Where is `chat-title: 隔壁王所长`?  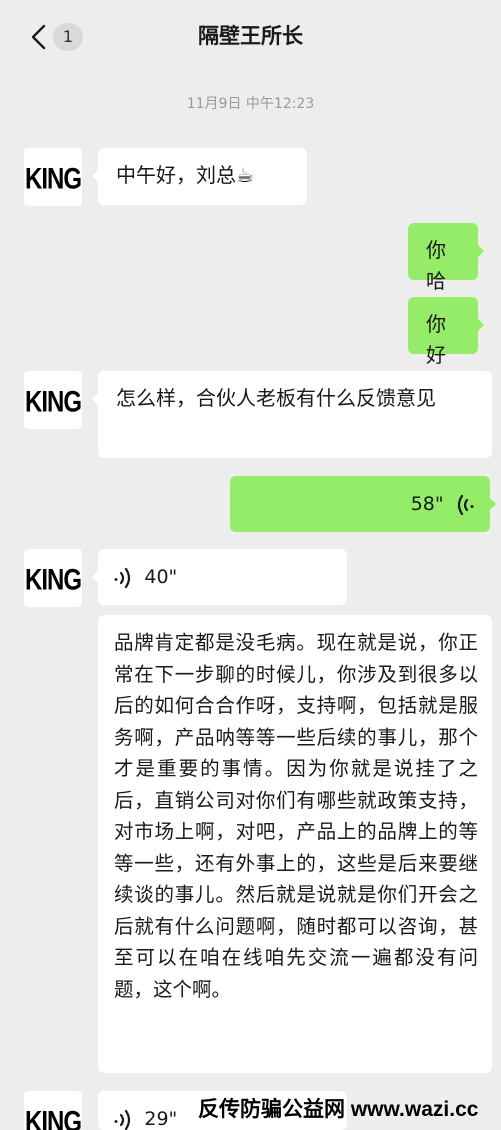 chat-title: 隔壁王所长 is located at coordinates (250, 36).